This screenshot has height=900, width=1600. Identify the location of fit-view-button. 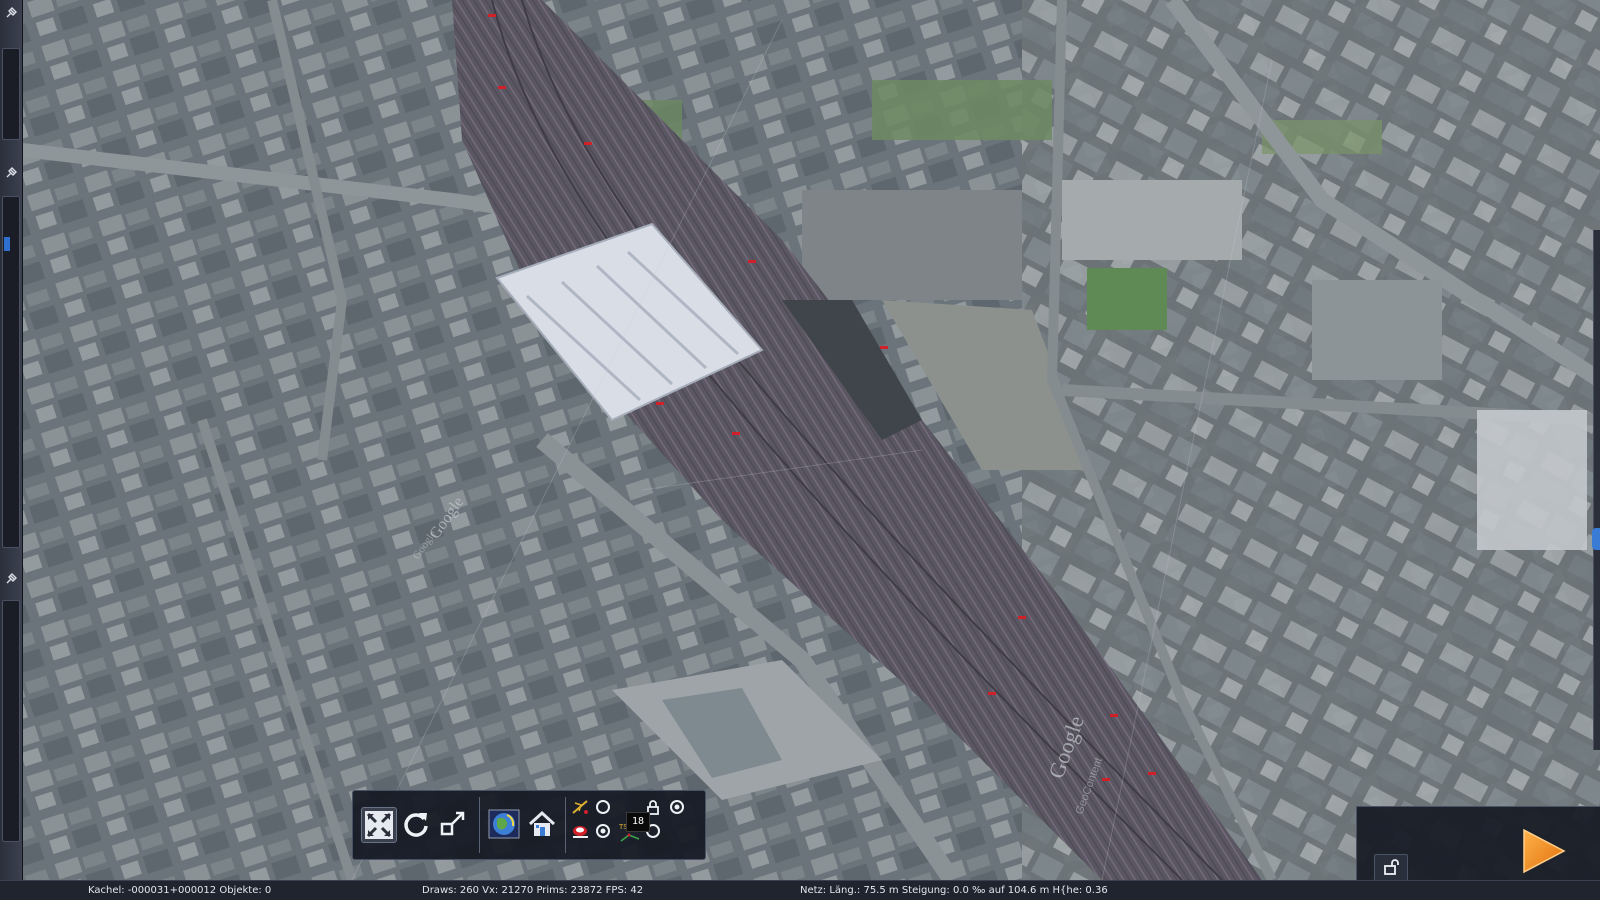
(379, 825).